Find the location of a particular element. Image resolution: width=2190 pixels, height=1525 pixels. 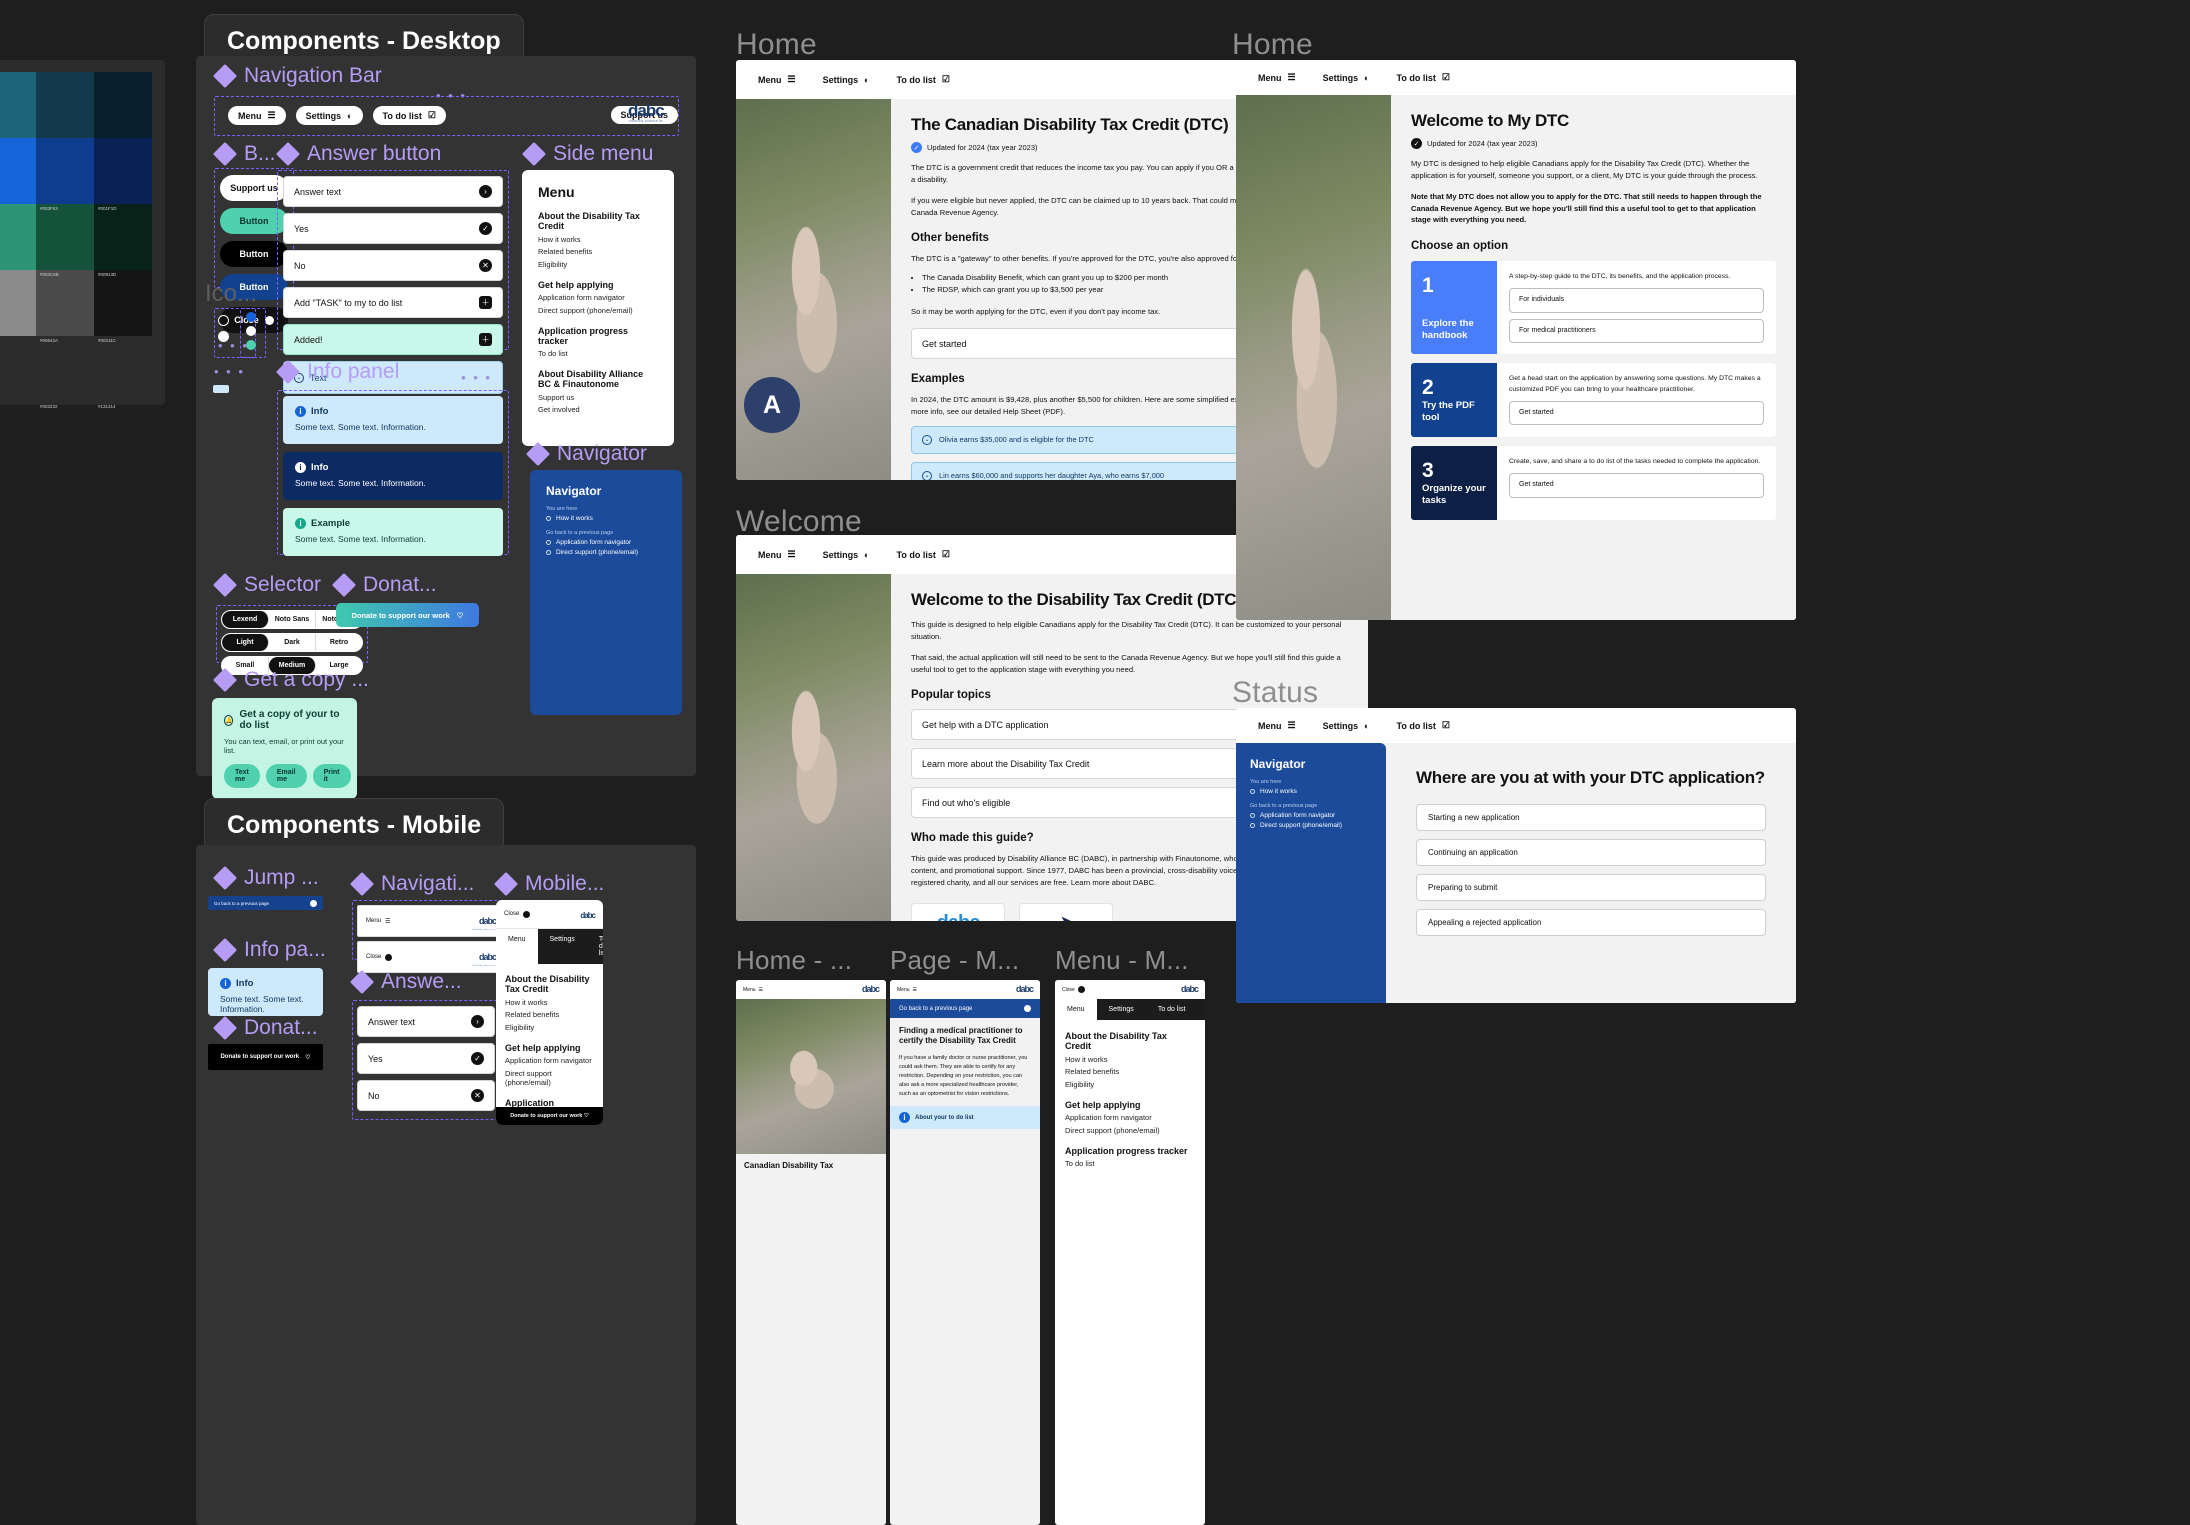

selector-option: Dark is located at coordinates (292, 642).